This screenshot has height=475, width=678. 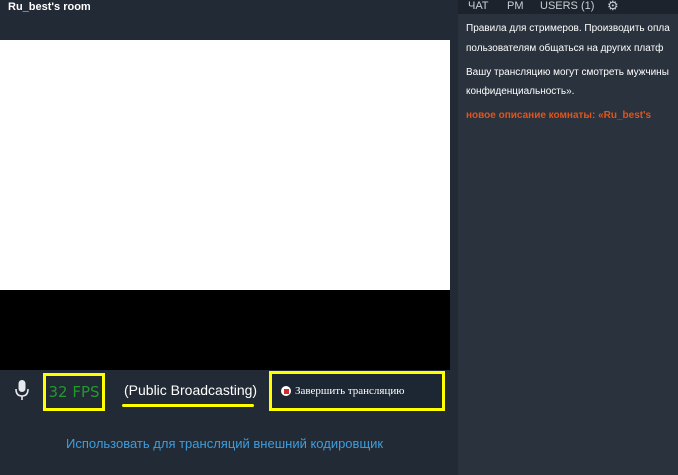 I want to click on status-underline, so click(x=188, y=405).